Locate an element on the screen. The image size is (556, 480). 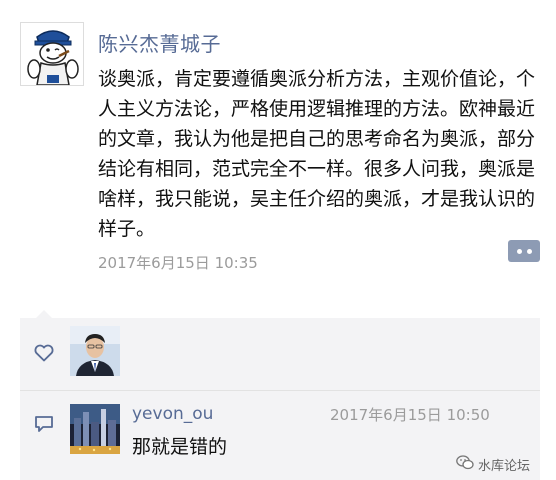
person-photo-icon is located at coordinates (95, 351).